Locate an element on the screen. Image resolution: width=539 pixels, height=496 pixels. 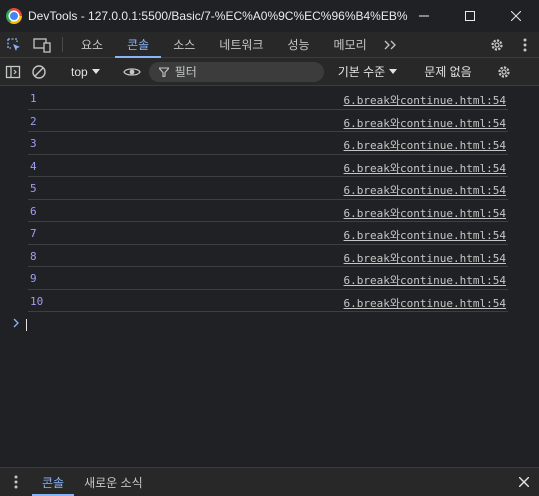
sidebar-toggle-button is located at coordinates (13, 72).